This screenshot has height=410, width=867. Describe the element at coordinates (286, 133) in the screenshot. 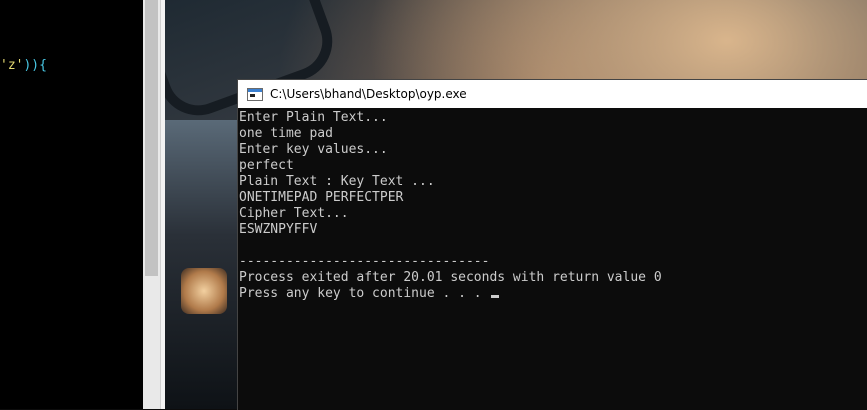

I see `console-line: one time pad` at that location.